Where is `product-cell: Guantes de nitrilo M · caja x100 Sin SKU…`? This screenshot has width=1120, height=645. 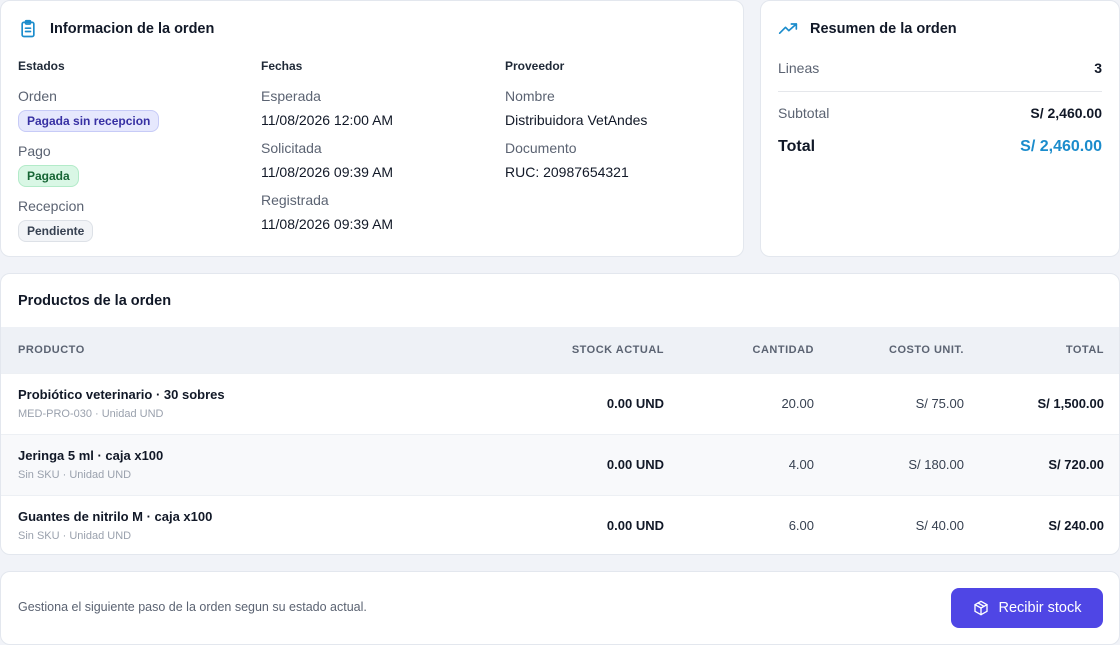 product-cell: Guantes de nitrilo M · caja x100 Sin SKU… is located at coordinates (251, 524).